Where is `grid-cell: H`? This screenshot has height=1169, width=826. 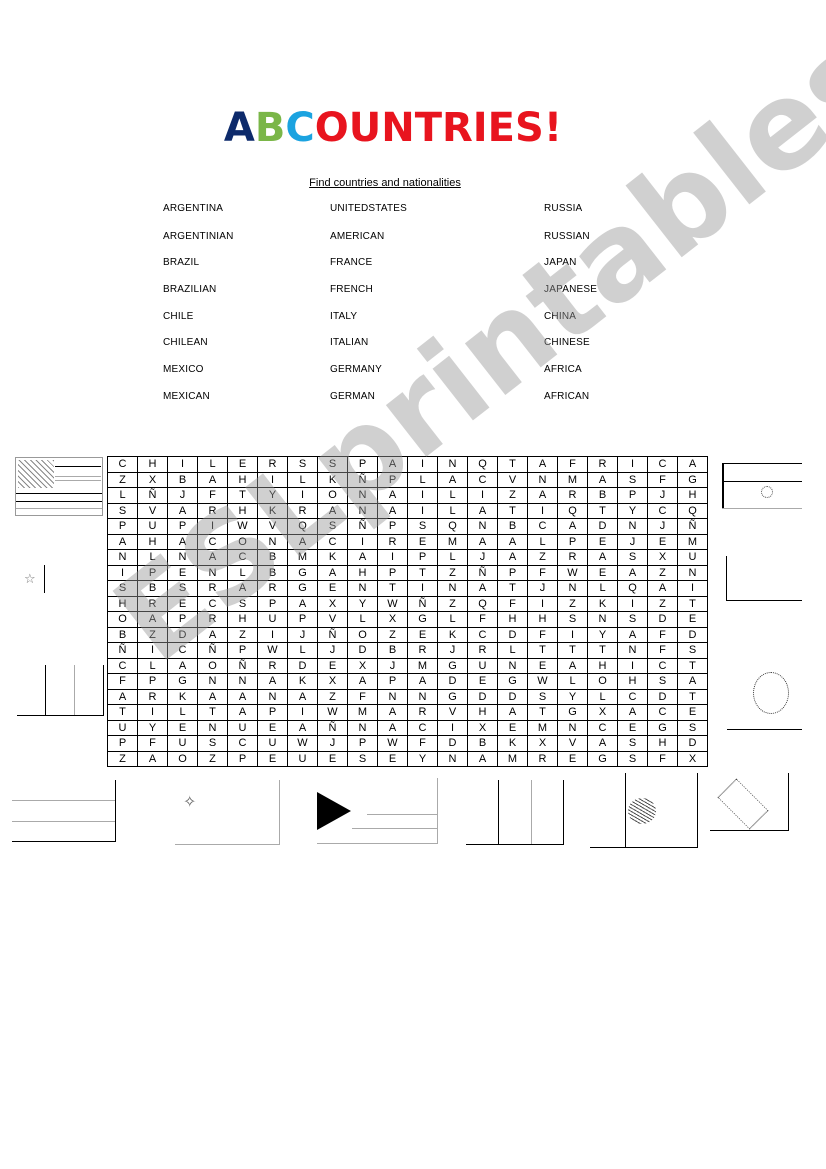 grid-cell: H is located at coordinates (662, 743).